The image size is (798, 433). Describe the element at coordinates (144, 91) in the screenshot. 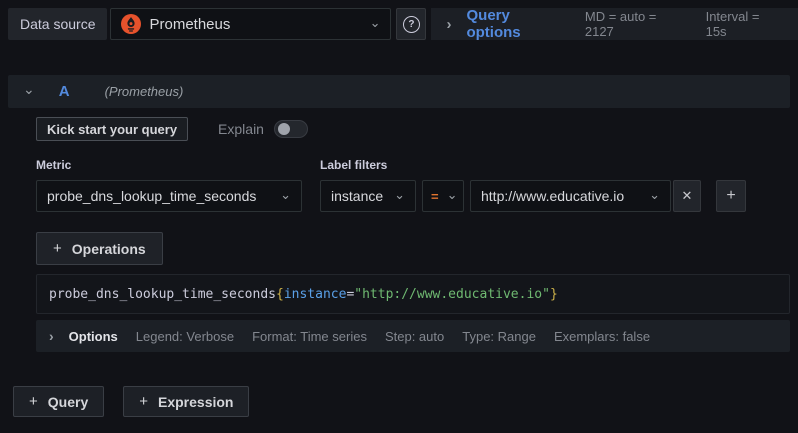

I see `datasource-hint: (Prometheus)` at that location.